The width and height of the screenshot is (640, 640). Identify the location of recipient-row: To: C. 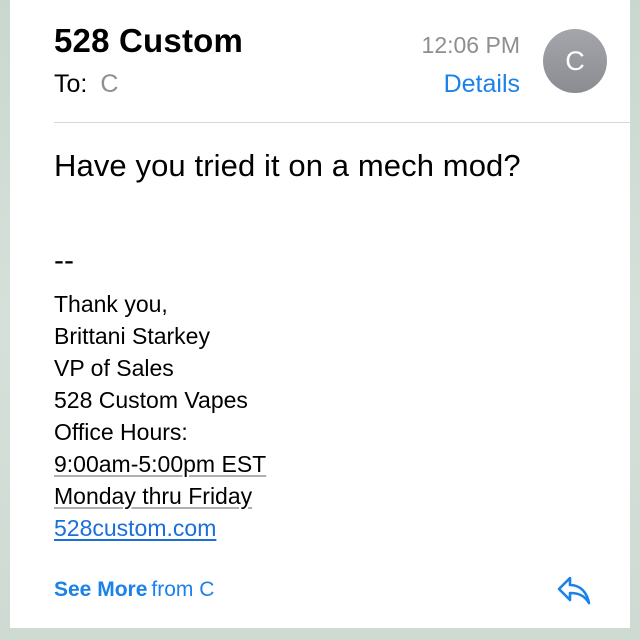
(86, 84).